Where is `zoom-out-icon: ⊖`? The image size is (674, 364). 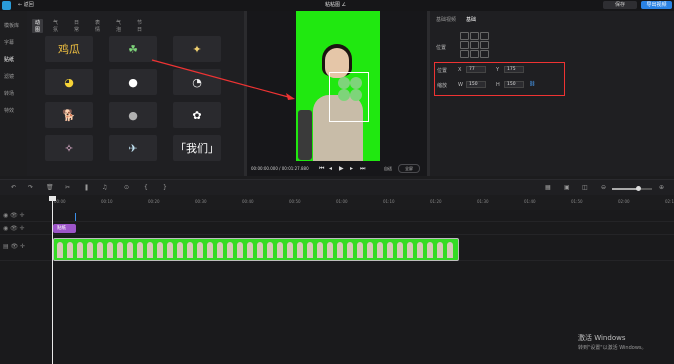
zoom-out-icon: ⊖ is located at coordinates (603, 187).